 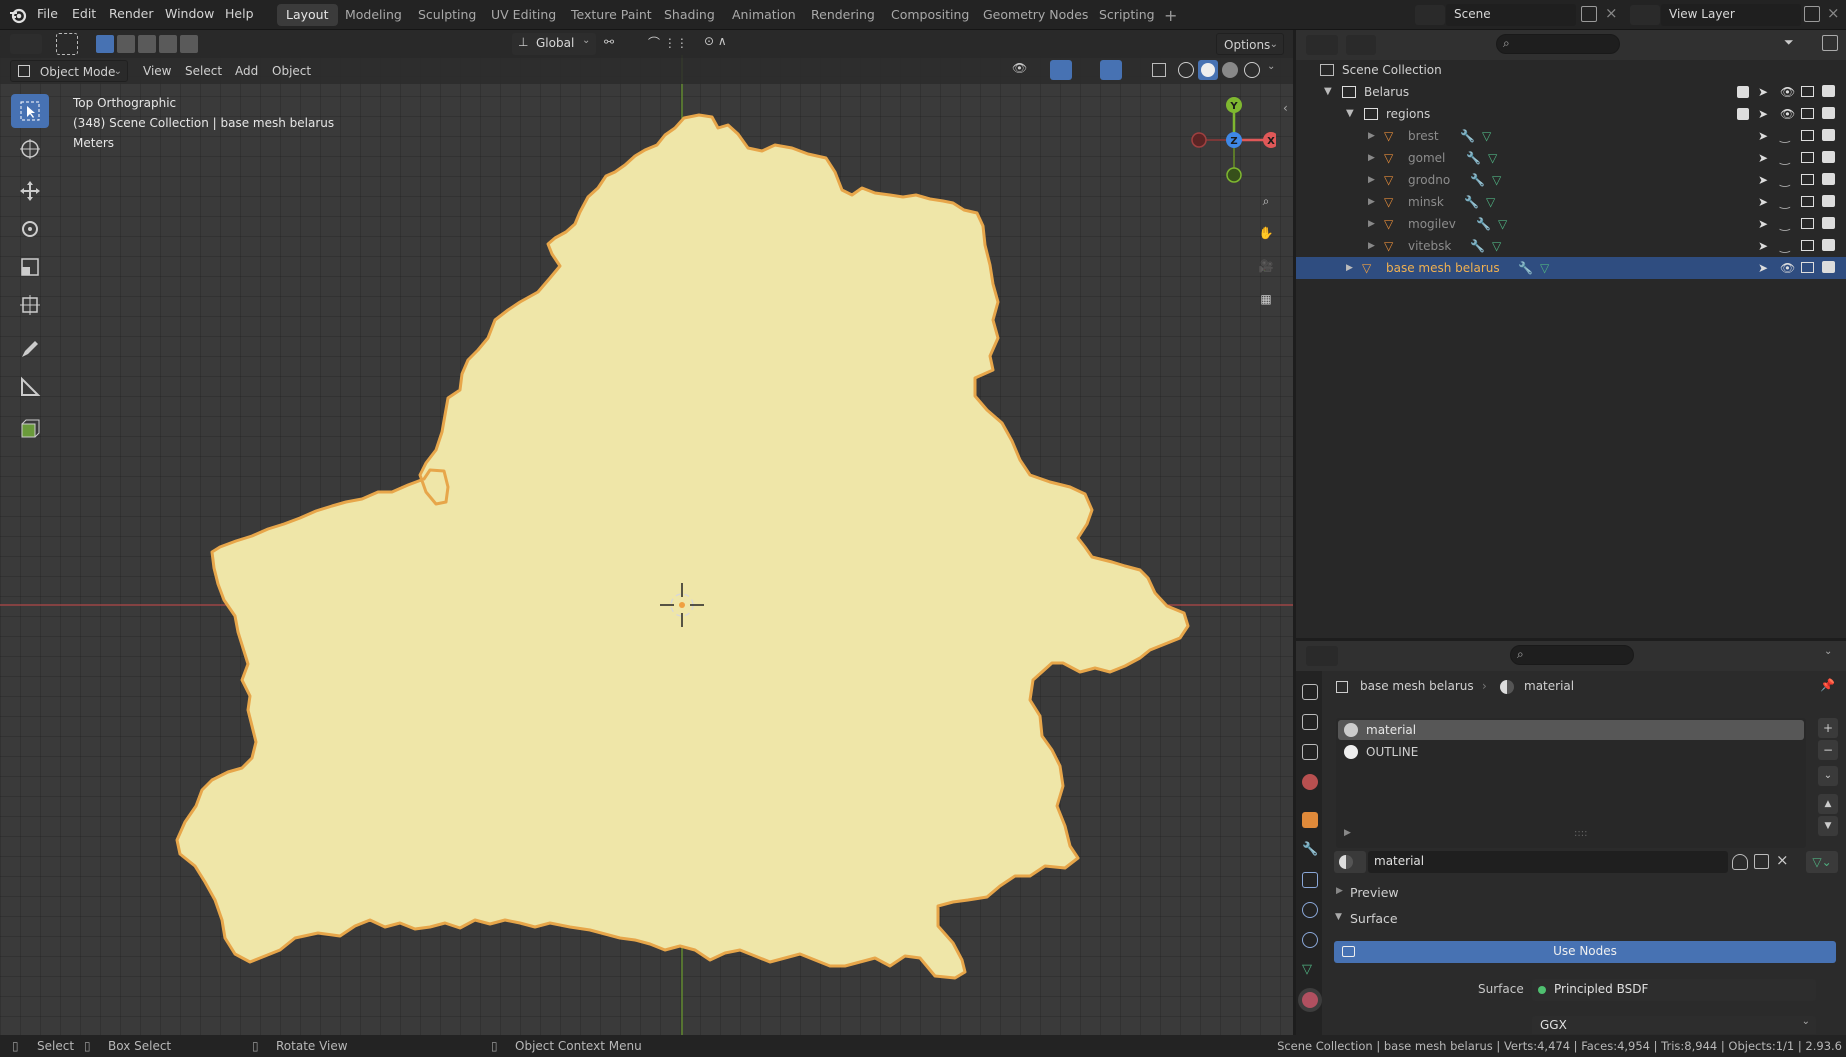 What do you see at coordinates (1019, 68) in the screenshot?
I see `visibility-icon: 👁` at bounding box center [1019, 68].